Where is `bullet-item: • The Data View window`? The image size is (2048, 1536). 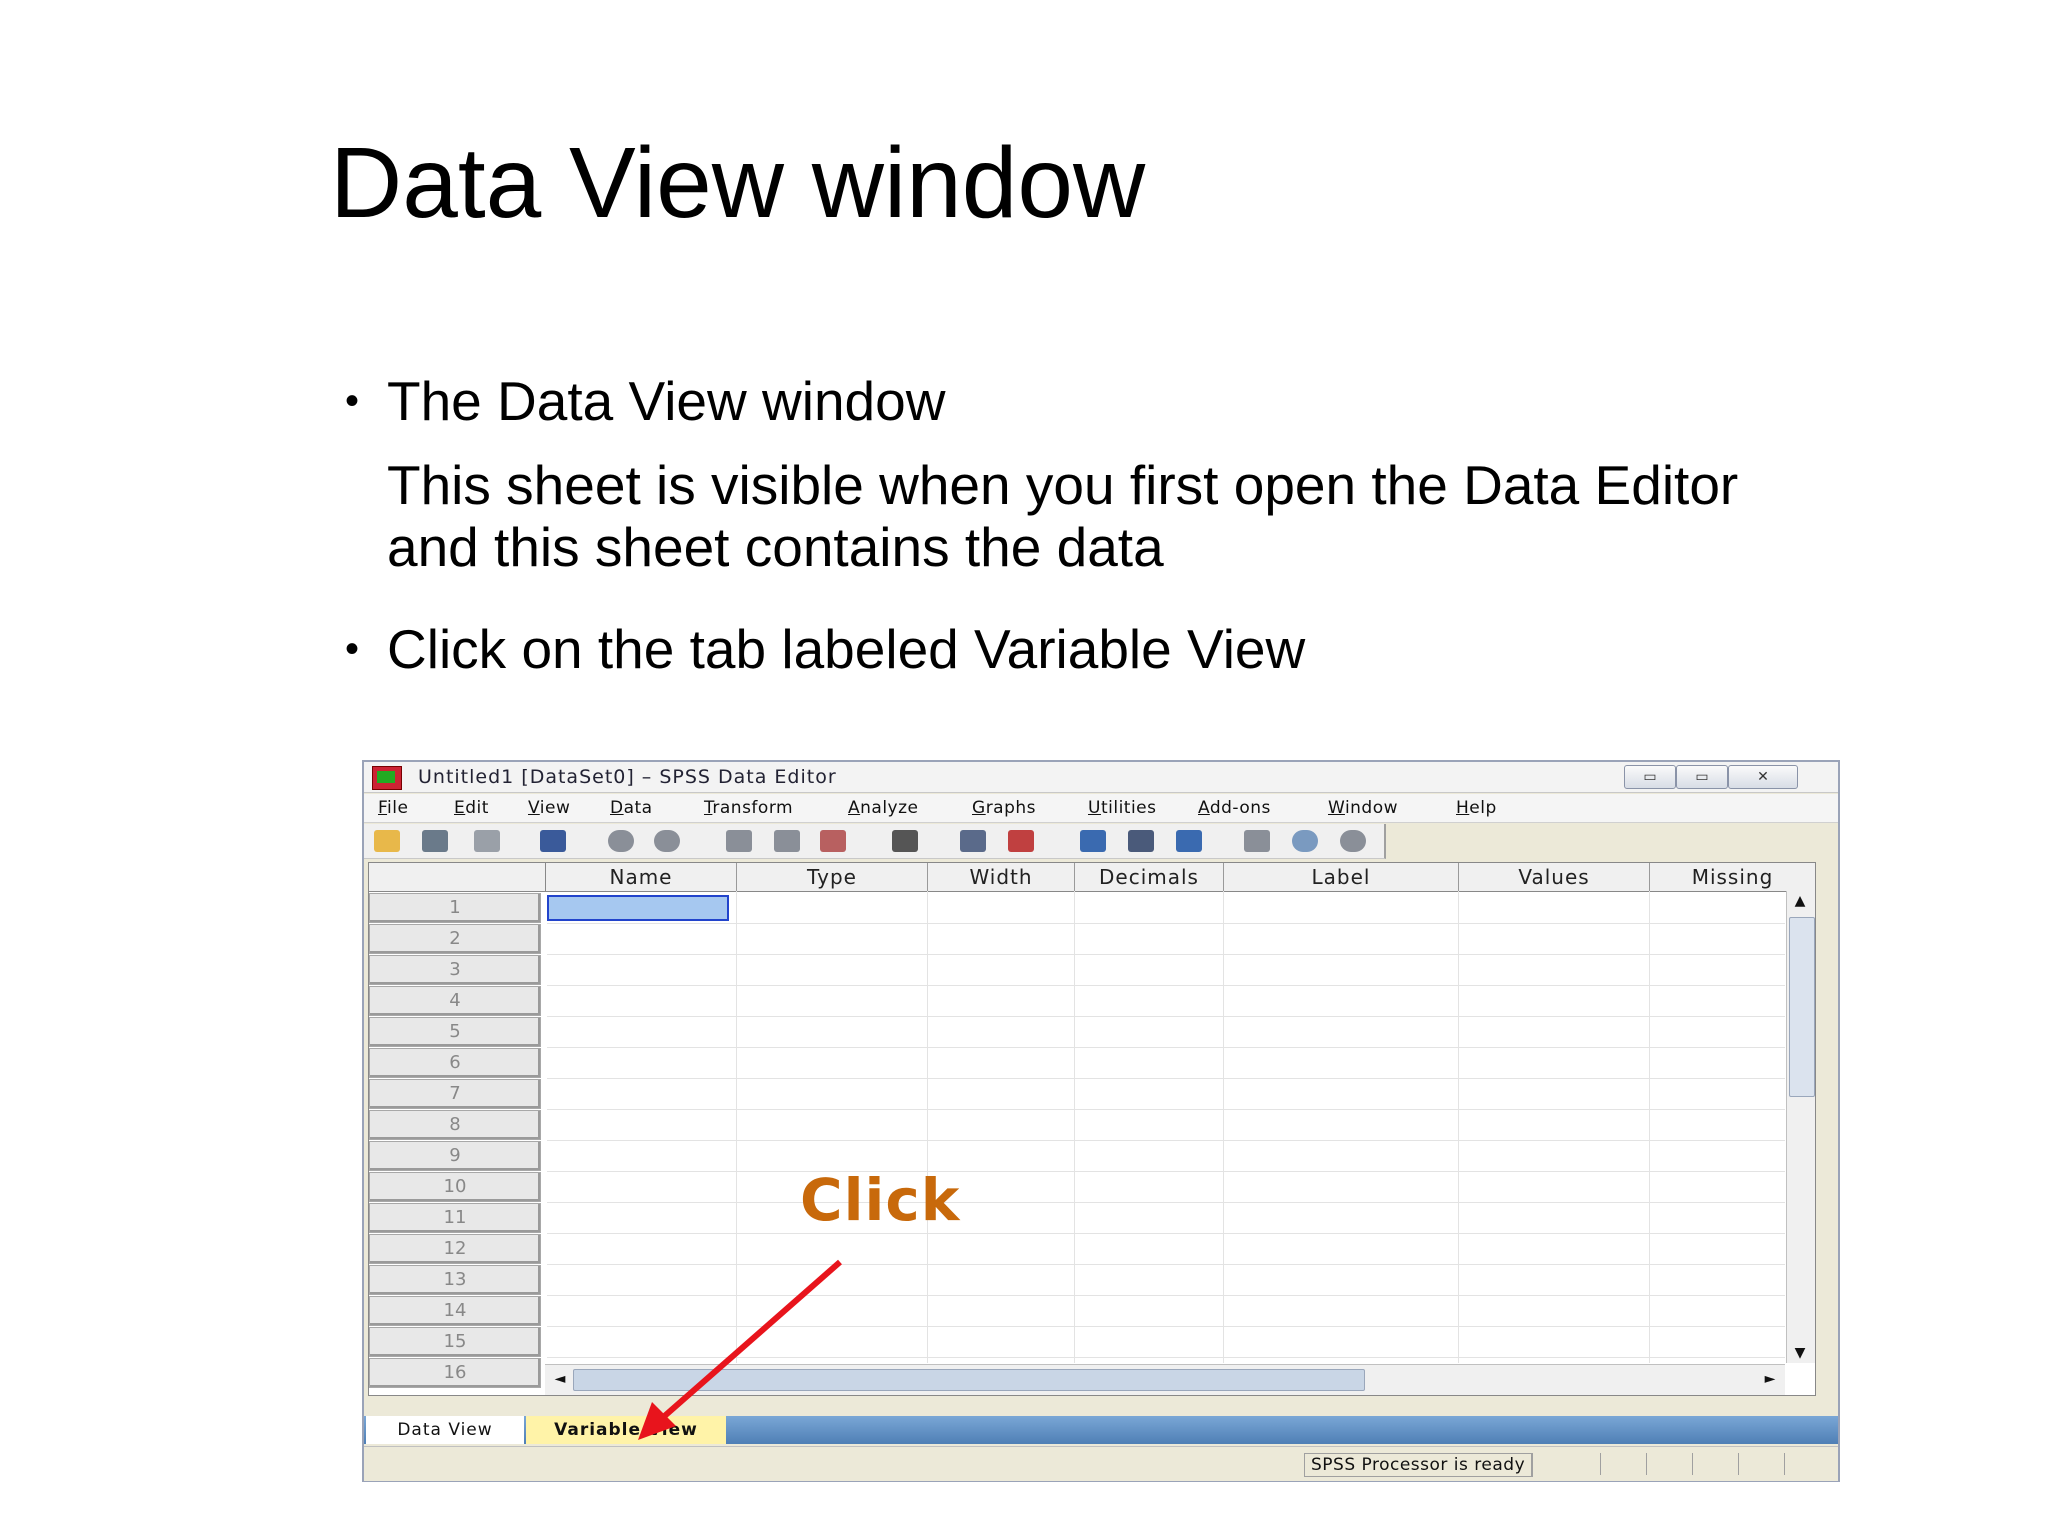
bullet-item: • The Data View window is located at coordinates (1095, 401).